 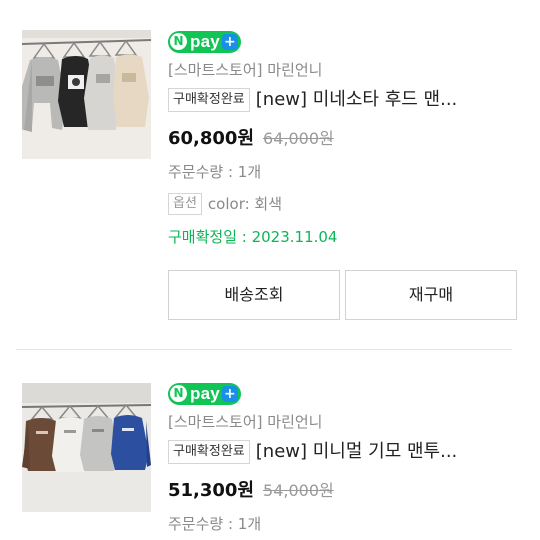 I want to click on sale-price: 60,800원, so click(x=211, y=138).